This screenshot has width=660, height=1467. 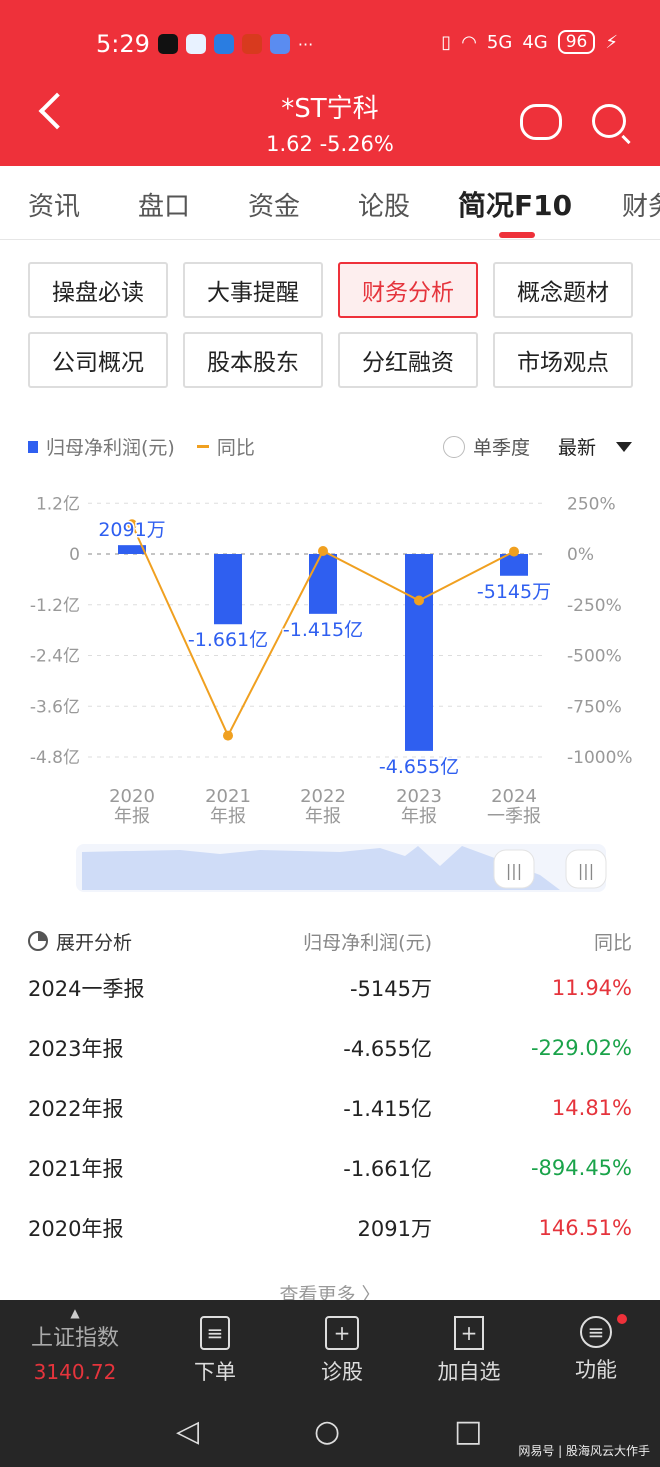 What do you see at coordinates (330, 203) in the screenshot?
I see `tab-bar: 资讯 盘口 资金 论股 简况F10 财务` at bounding box center [330, 203].